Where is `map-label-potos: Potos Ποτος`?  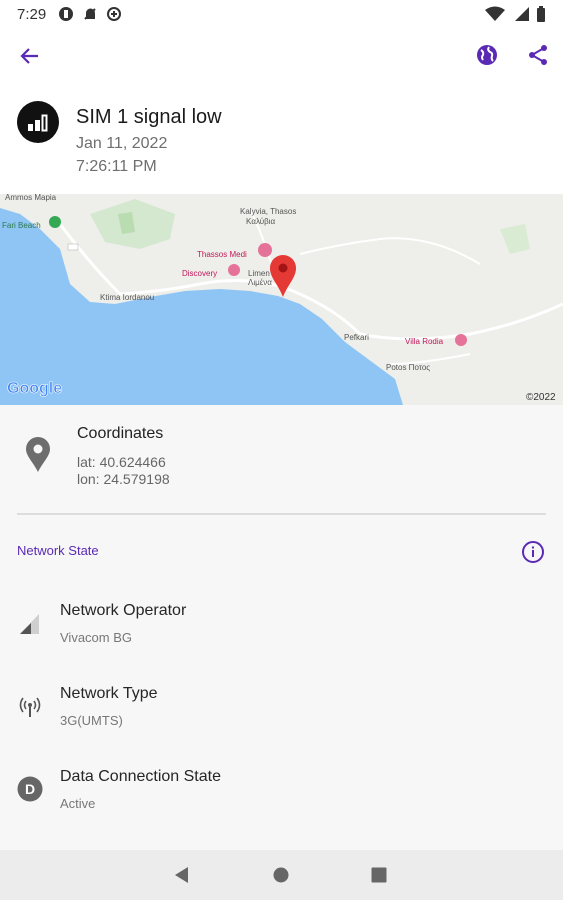
map-label-potos: Potos Ποτος is located at coordinates (408, 367).